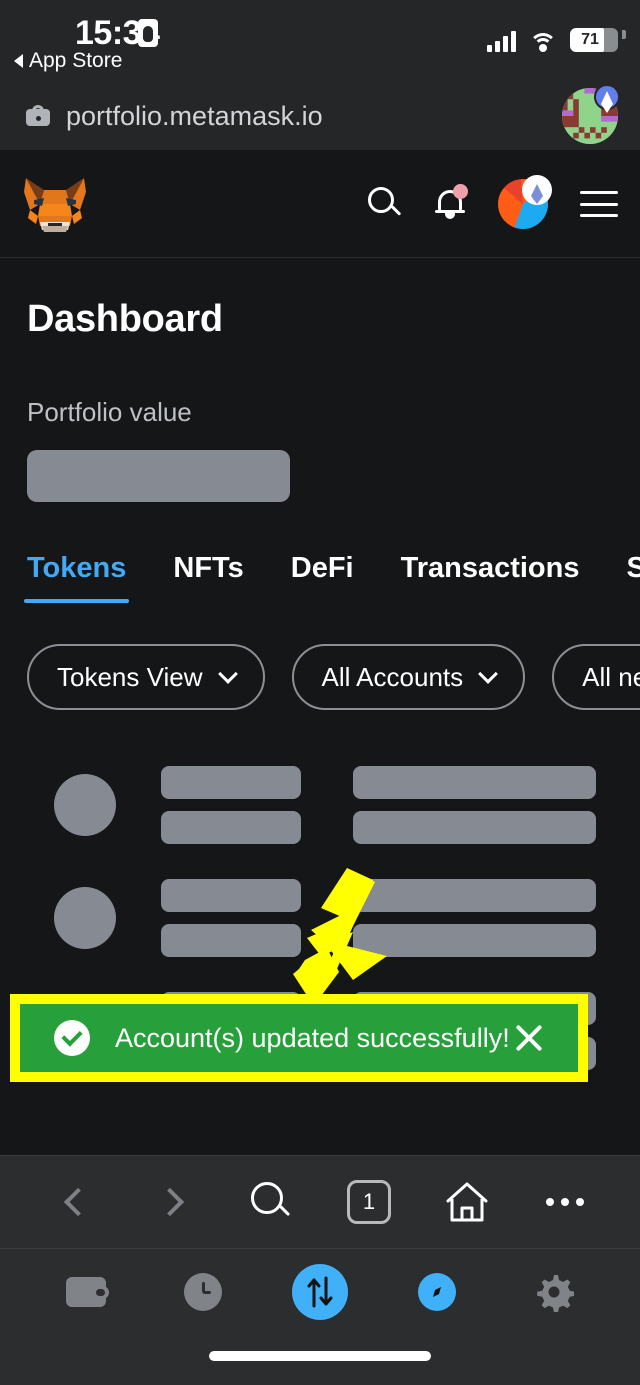 Image resolution: width=640 pixels, height=1385 pixels. I want to click on metamask-fox-logo, so click(55, 204).